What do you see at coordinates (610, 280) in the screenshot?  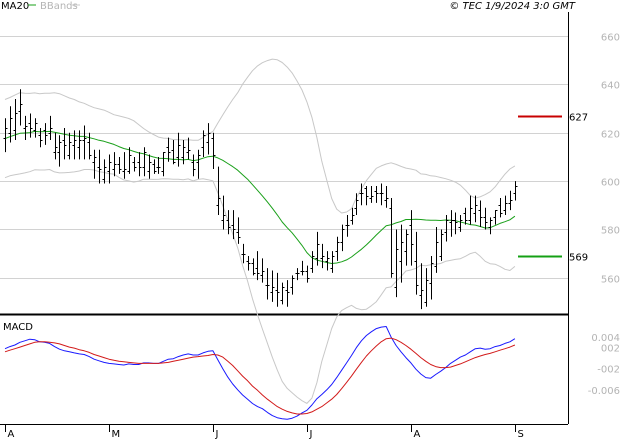 I see `price-tick-label-5: 560` at bounding box center [610, 280].